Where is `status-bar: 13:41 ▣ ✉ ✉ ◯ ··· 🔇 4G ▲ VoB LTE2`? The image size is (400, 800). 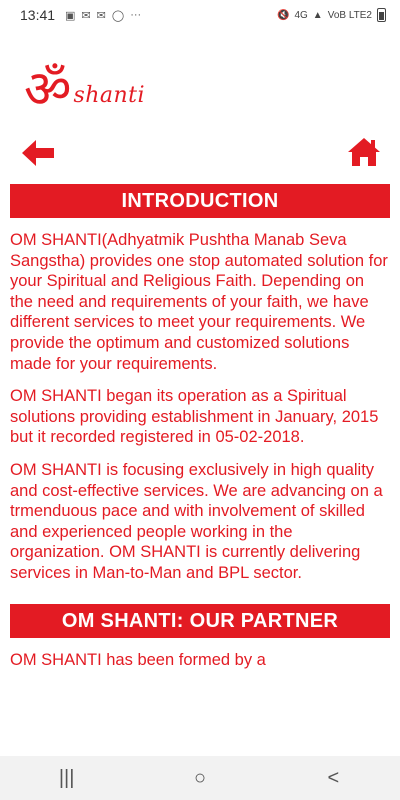 status-bar: 13:41 ▣ ✉ ✉ ◯ ··· 🔇 4G ▲ VoB LTE2 is located at coordinates (200, 15).